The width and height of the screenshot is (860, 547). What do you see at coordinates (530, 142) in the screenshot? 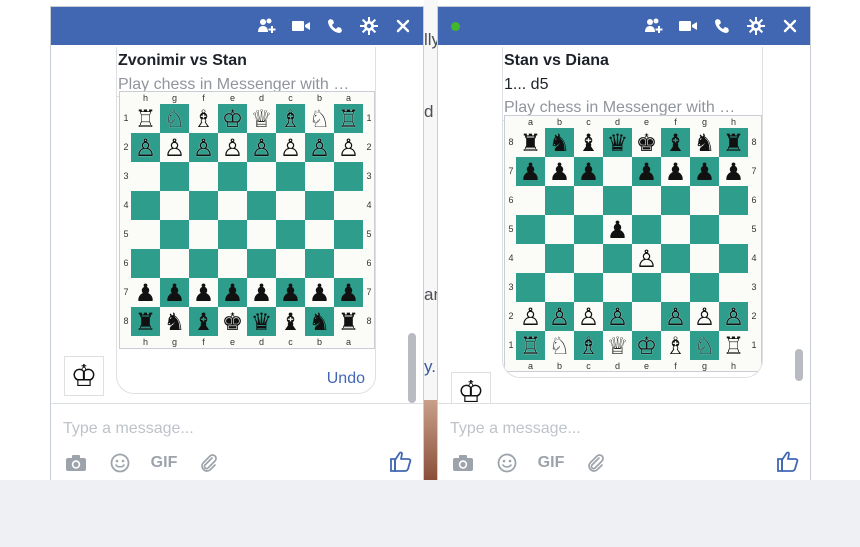
I see `square-black-rook: ♜` at bounding box center [530, 142].